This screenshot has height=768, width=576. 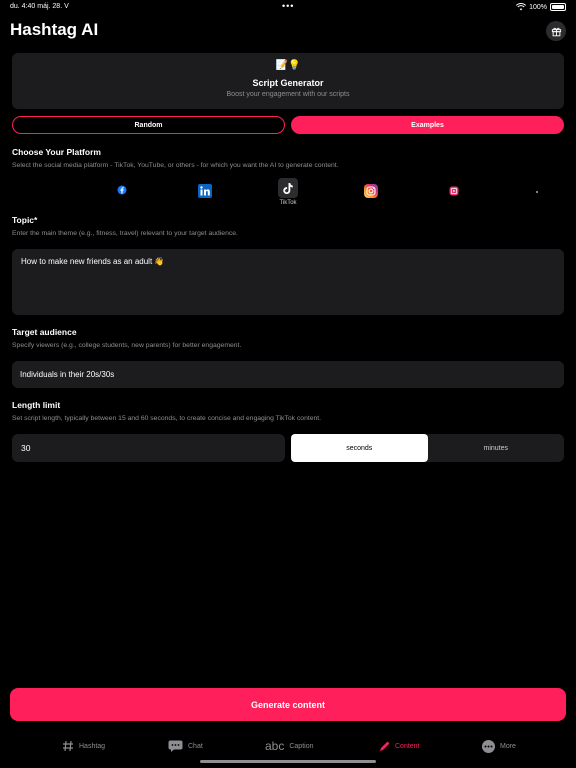 I want to click on tab-more-label: More, so click(x=508, y=746).